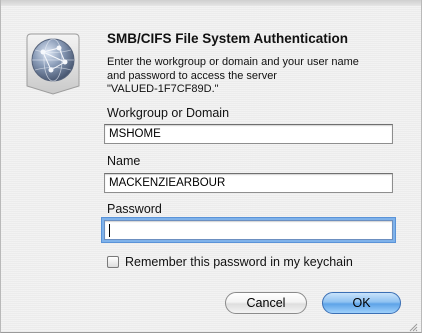 This screenshot has height=333, width=422. I want to click on password-label: Password, so click(134, 209).